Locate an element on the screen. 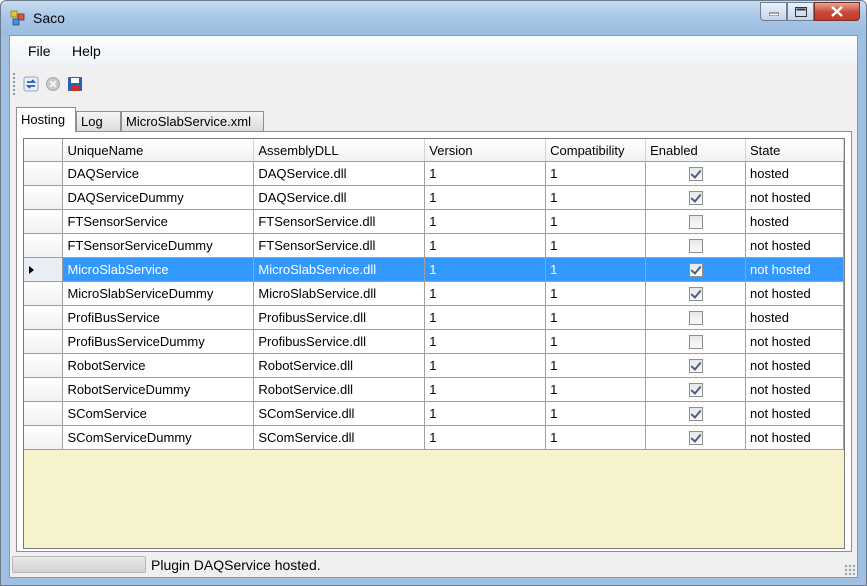 This screenshot has width=867, height=586. minimize-button is located at coordinates (773, 11).